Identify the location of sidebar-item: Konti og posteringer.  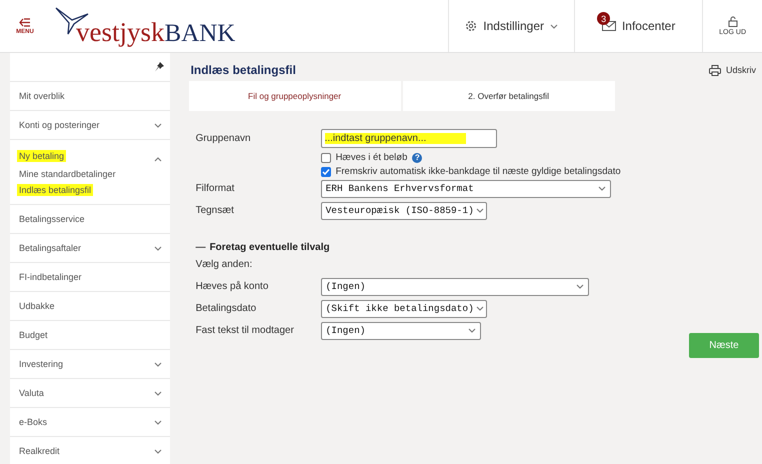
(90, 125).